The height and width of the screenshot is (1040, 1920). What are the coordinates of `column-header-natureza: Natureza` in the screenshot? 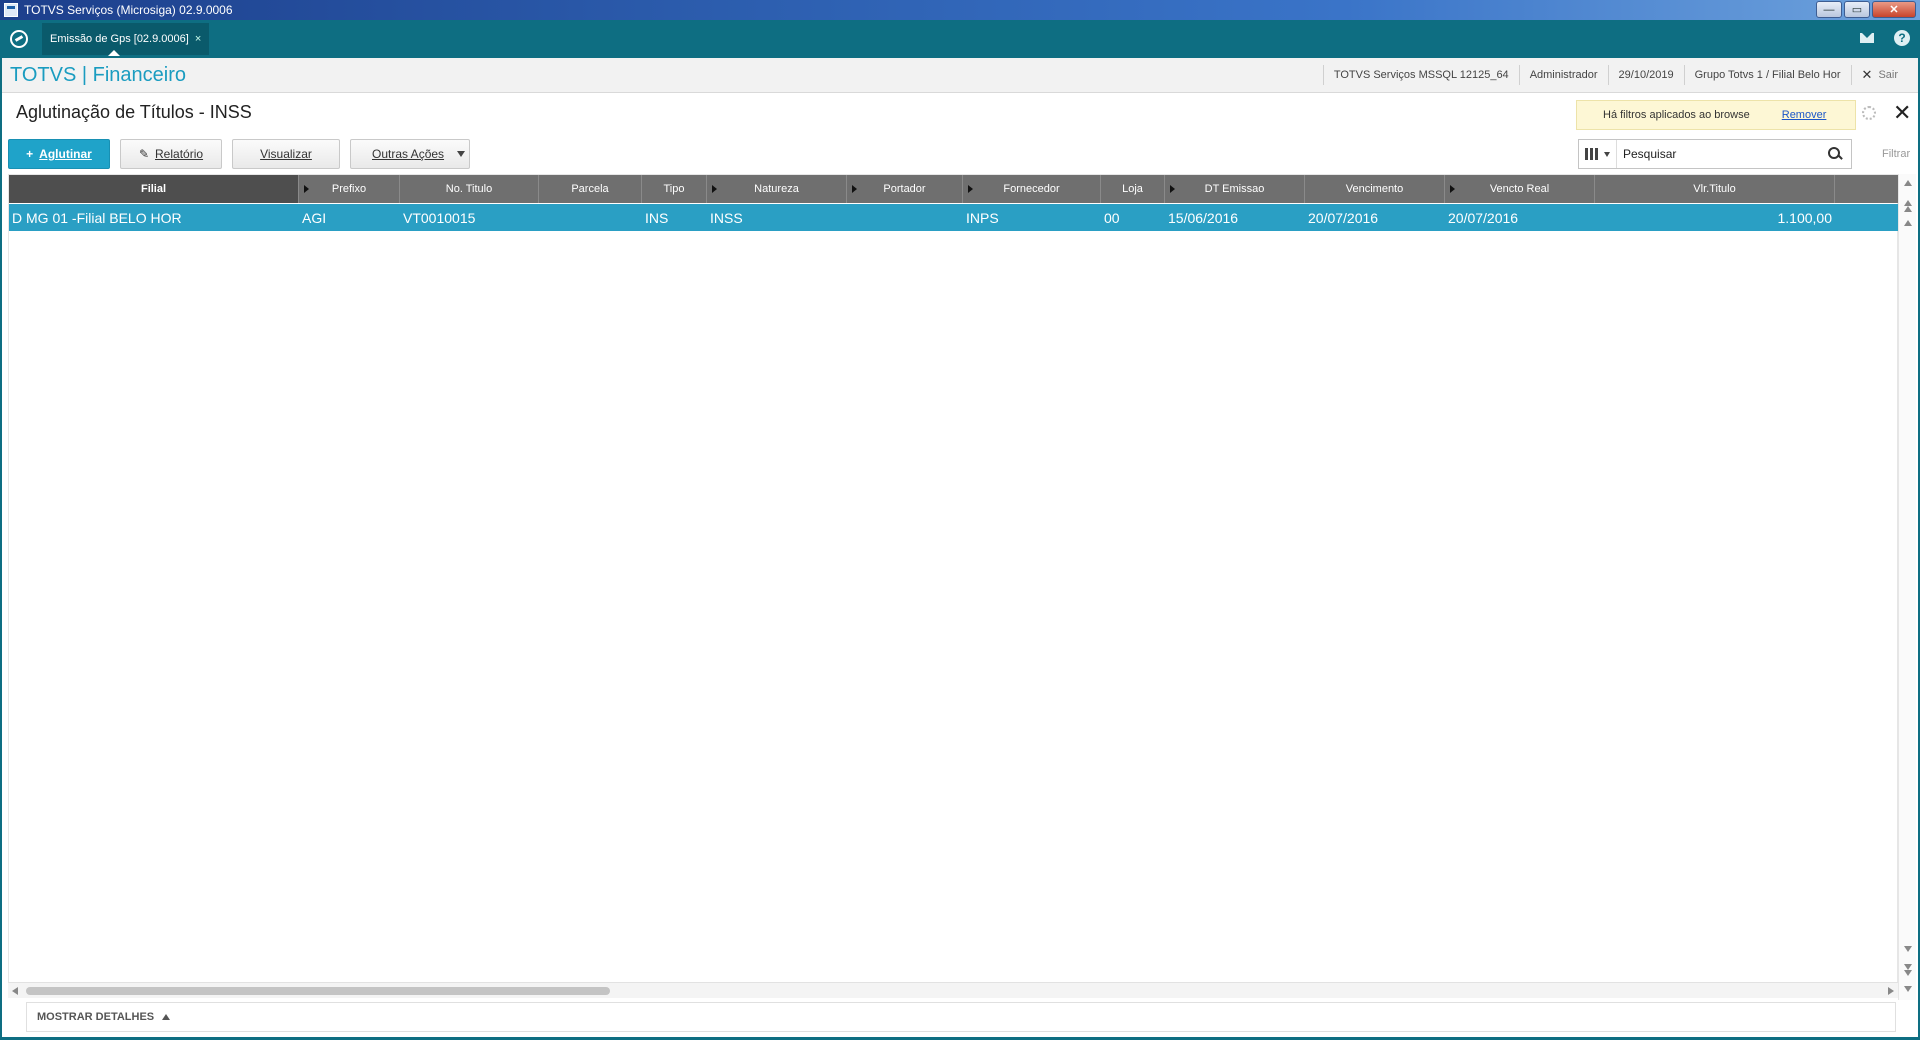 It's located at (777, 189).